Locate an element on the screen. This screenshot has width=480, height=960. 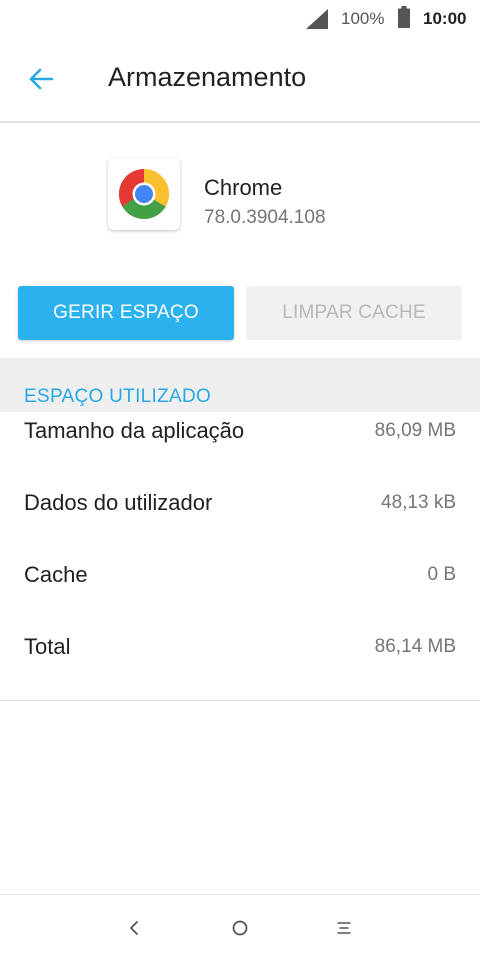
back-button is located at coordinates (41, 79).